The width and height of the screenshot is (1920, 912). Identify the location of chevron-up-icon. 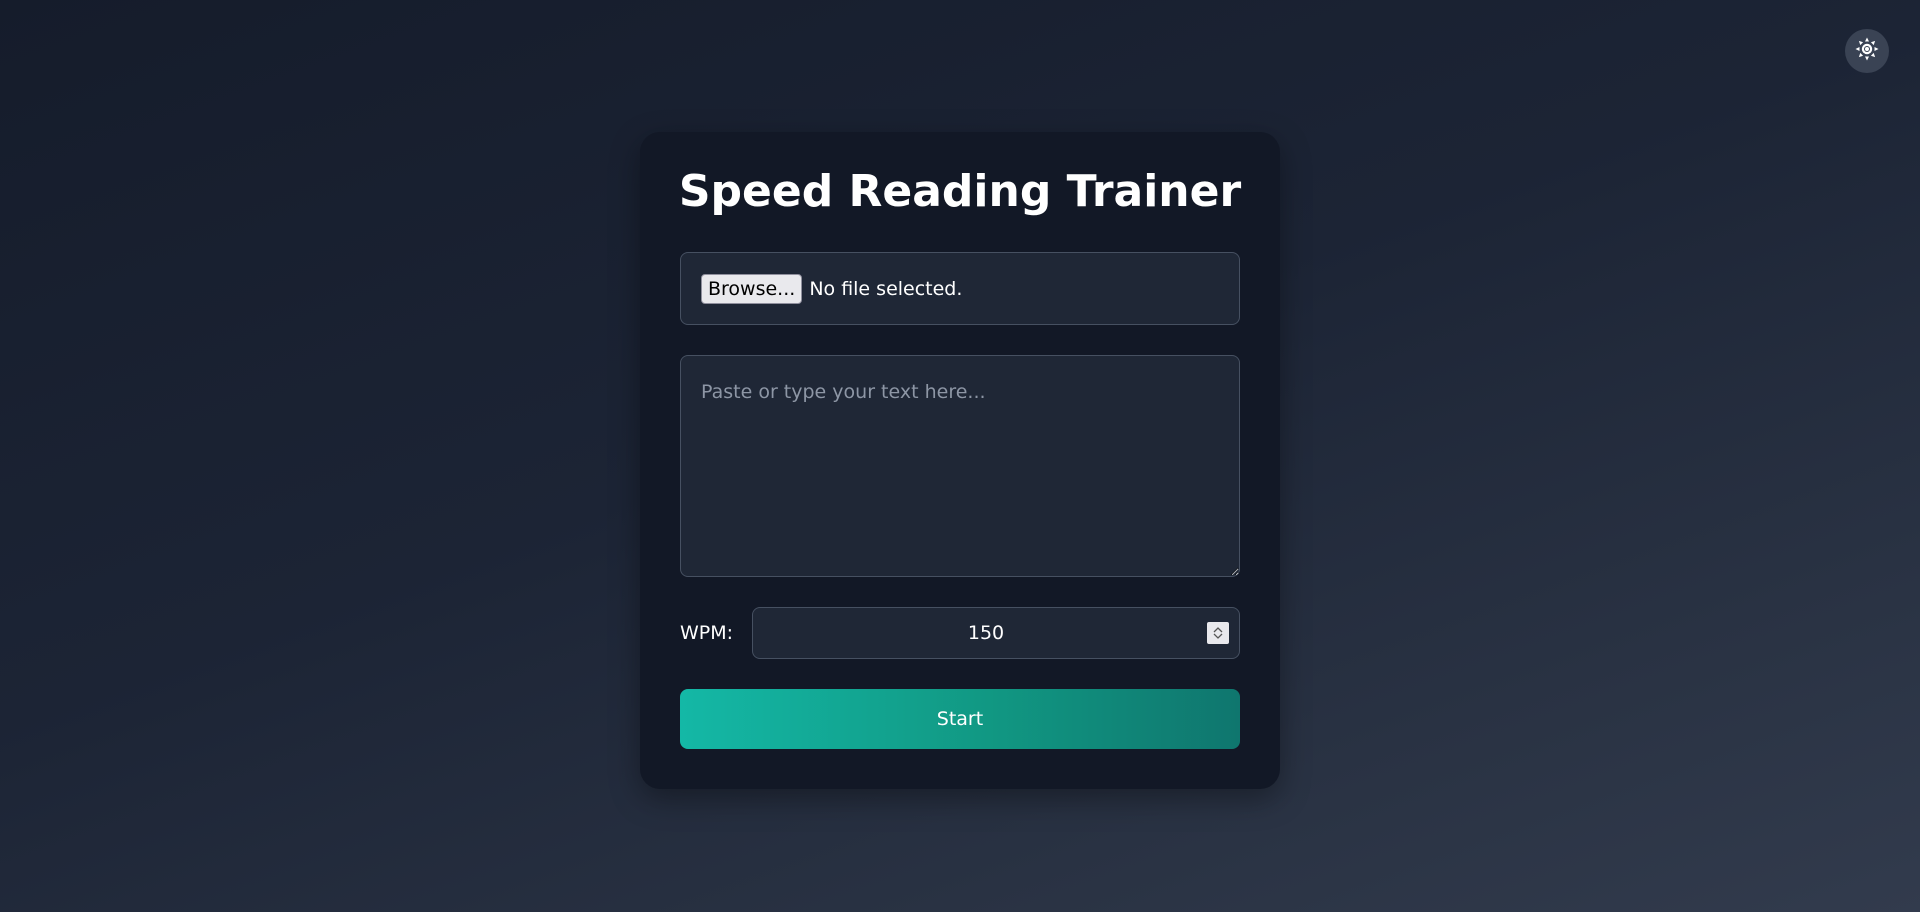
(1218, 629).